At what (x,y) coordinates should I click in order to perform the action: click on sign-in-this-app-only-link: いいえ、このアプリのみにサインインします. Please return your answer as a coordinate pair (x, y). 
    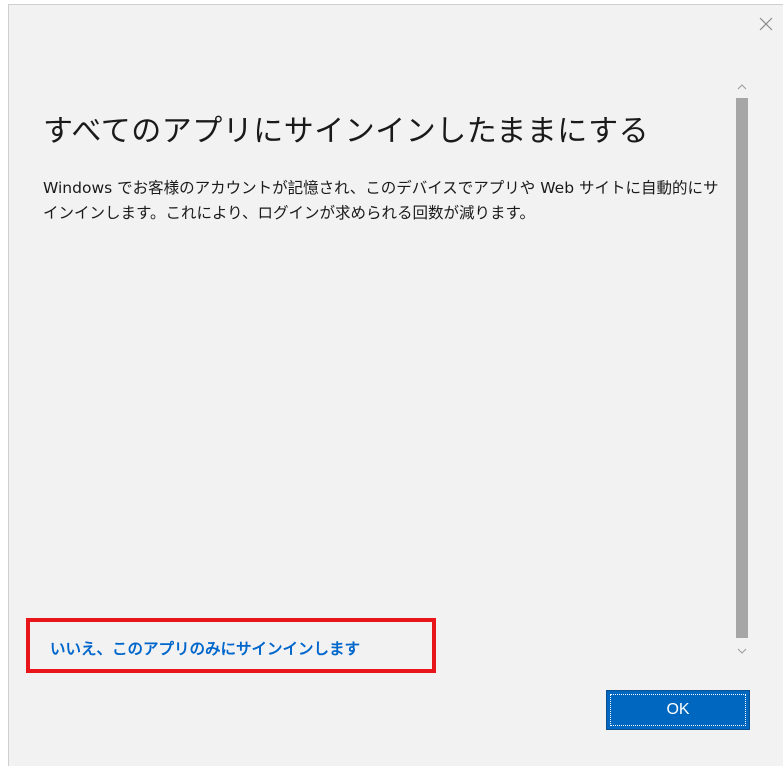
    Looking at the image, I should click on (205, 648).